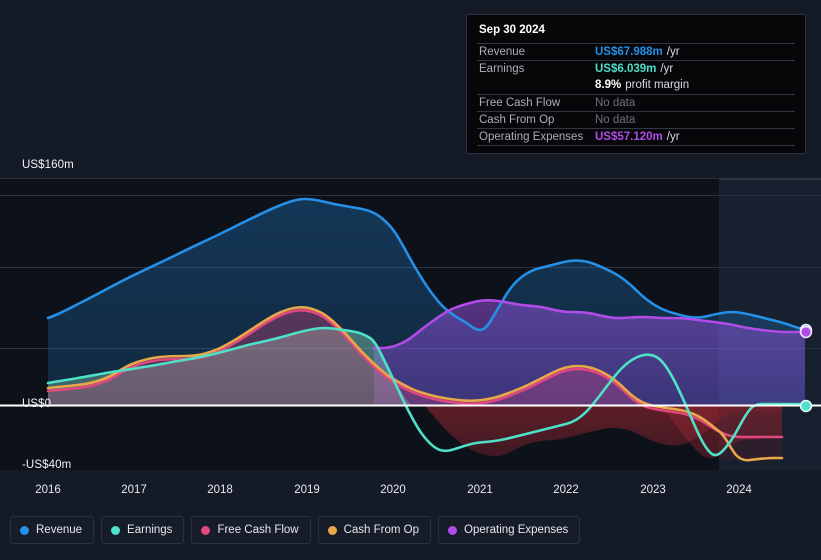 The height and width of the screenshot is (560, 821). I want to click on y-axis-label-bottom: -US$40m, so click(47, 465).